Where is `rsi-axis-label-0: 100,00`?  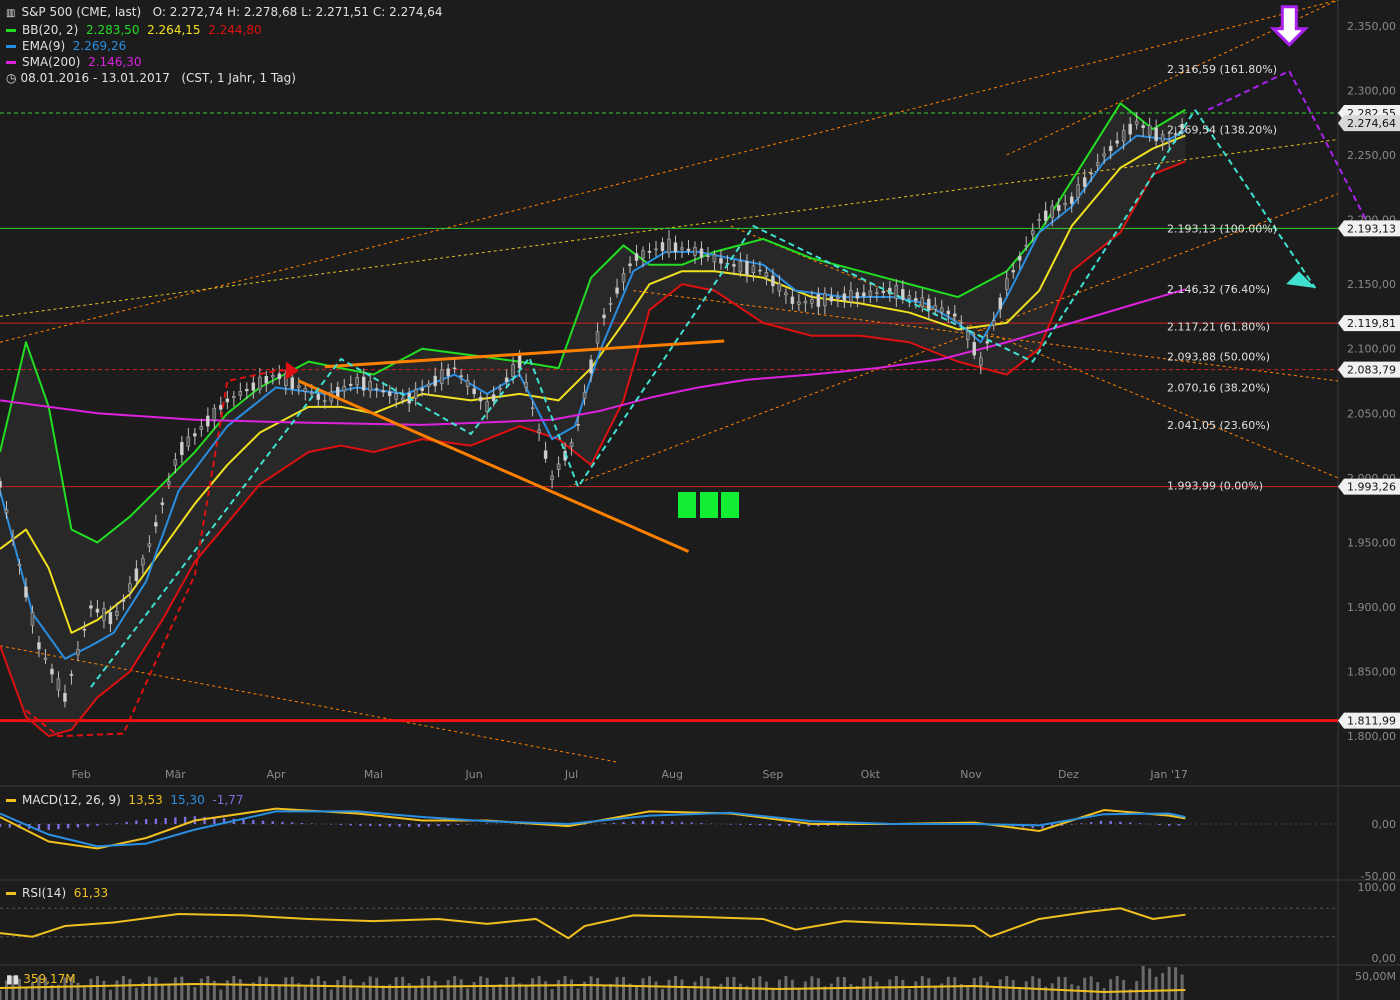 rsi-axis-label-0: 100,00 is located at coordinates (1377, 887).